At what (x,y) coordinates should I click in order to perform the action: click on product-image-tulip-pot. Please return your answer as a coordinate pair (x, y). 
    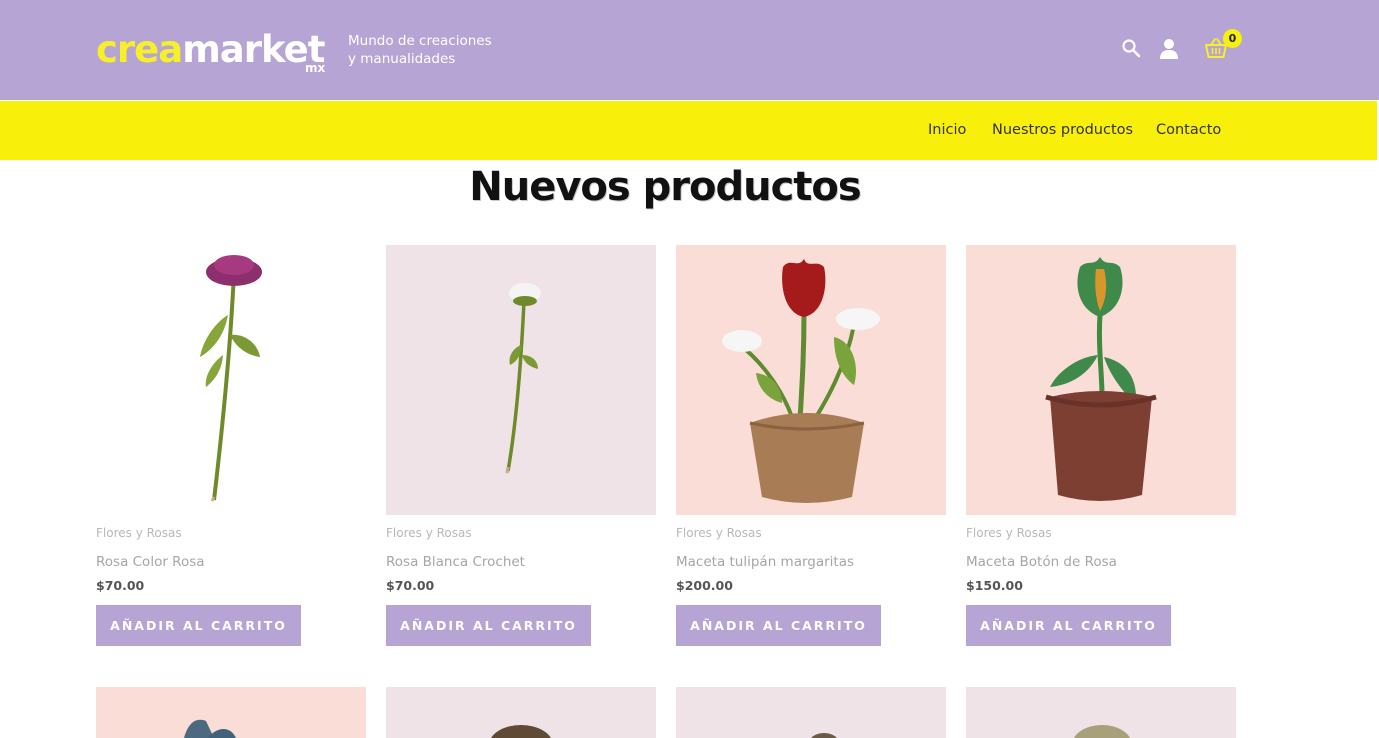
    Looking at the image, I should click on (811, 380).